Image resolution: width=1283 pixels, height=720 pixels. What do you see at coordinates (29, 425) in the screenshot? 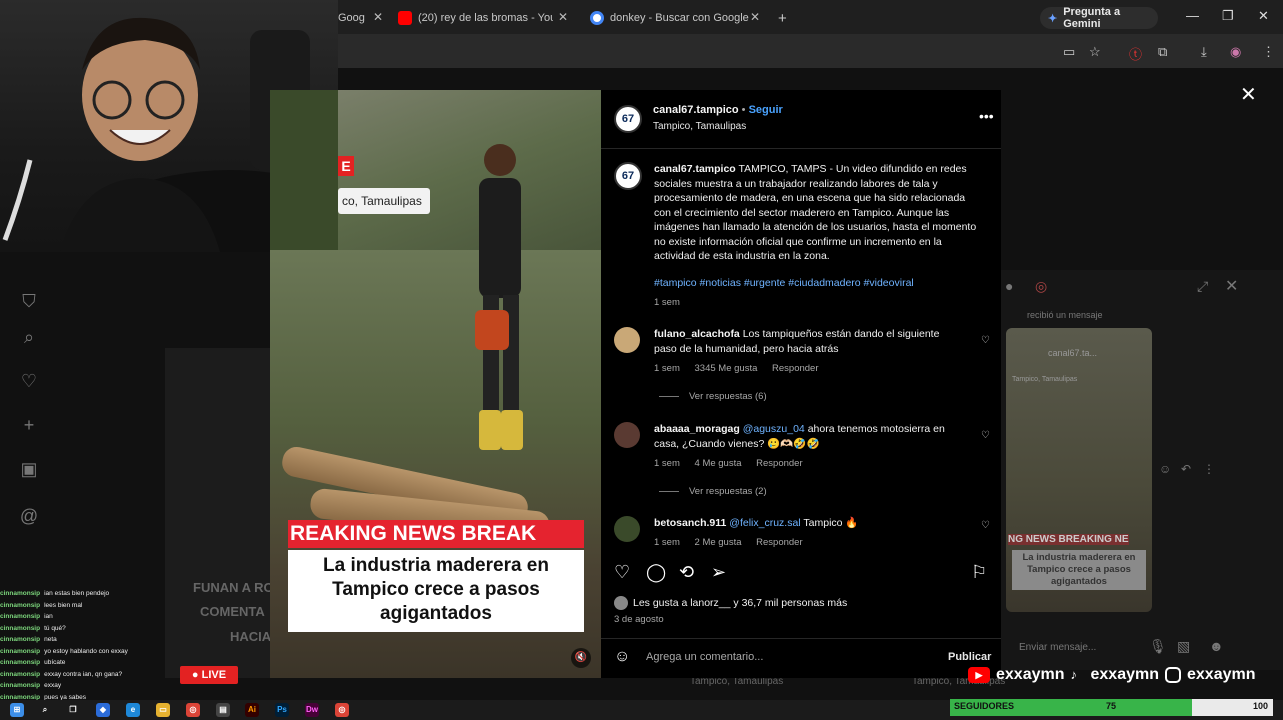
I see `create-icon: +` at bounding box center [29, 425].